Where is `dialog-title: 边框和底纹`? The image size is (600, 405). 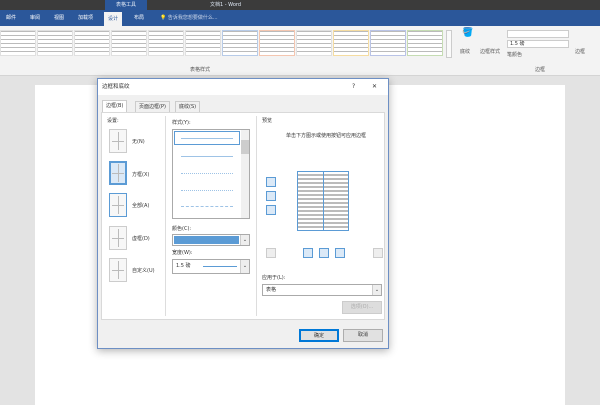 dialog-title: 边框和底纹 is located at coordinates (243, 87).